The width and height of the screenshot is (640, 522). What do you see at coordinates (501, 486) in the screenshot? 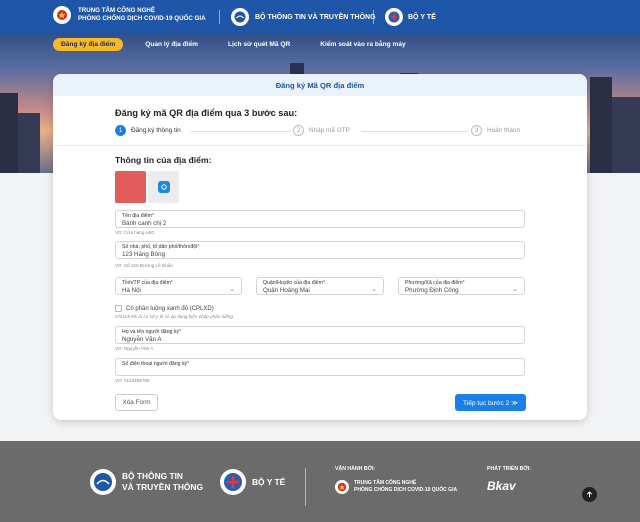
I see `bkav-logo: Bkav` at bounding box center [501, 486].